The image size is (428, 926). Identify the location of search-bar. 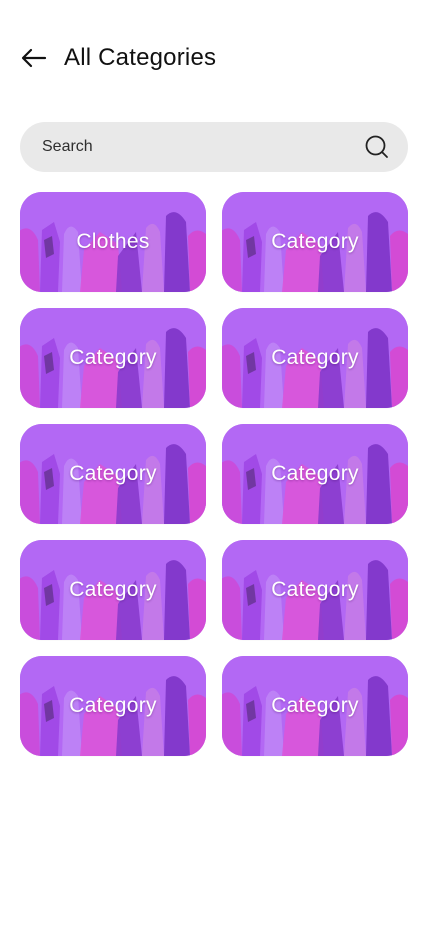
(214, 147).